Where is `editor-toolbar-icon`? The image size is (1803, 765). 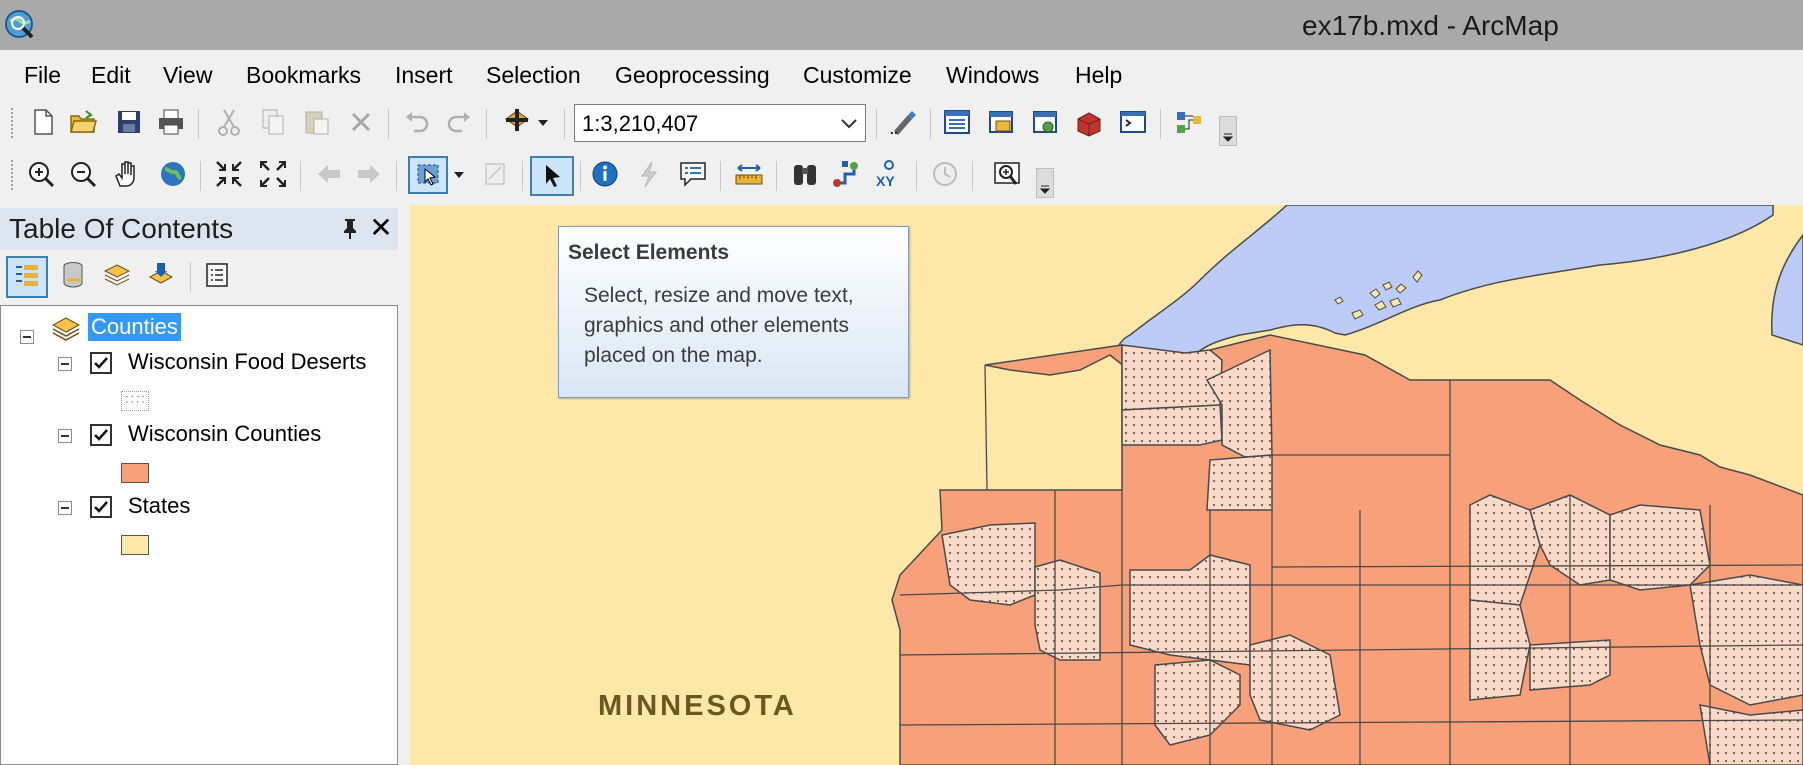
editor-toolbar-icon is located at coordinates (903, 122).